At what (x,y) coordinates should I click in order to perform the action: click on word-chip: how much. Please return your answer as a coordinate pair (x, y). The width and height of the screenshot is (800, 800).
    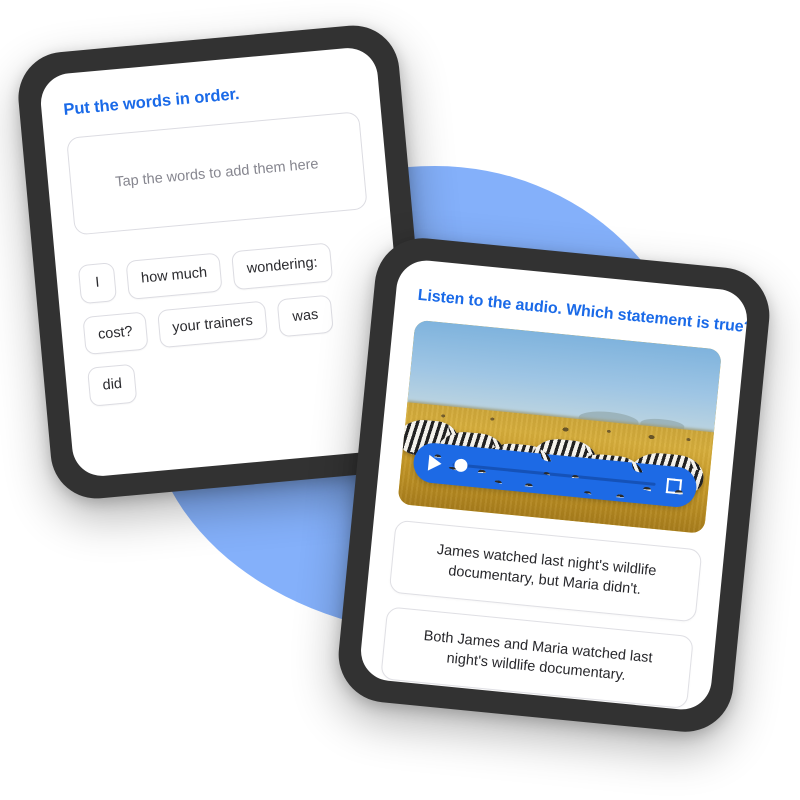
    Looking at the image, I should click on (174, 276).